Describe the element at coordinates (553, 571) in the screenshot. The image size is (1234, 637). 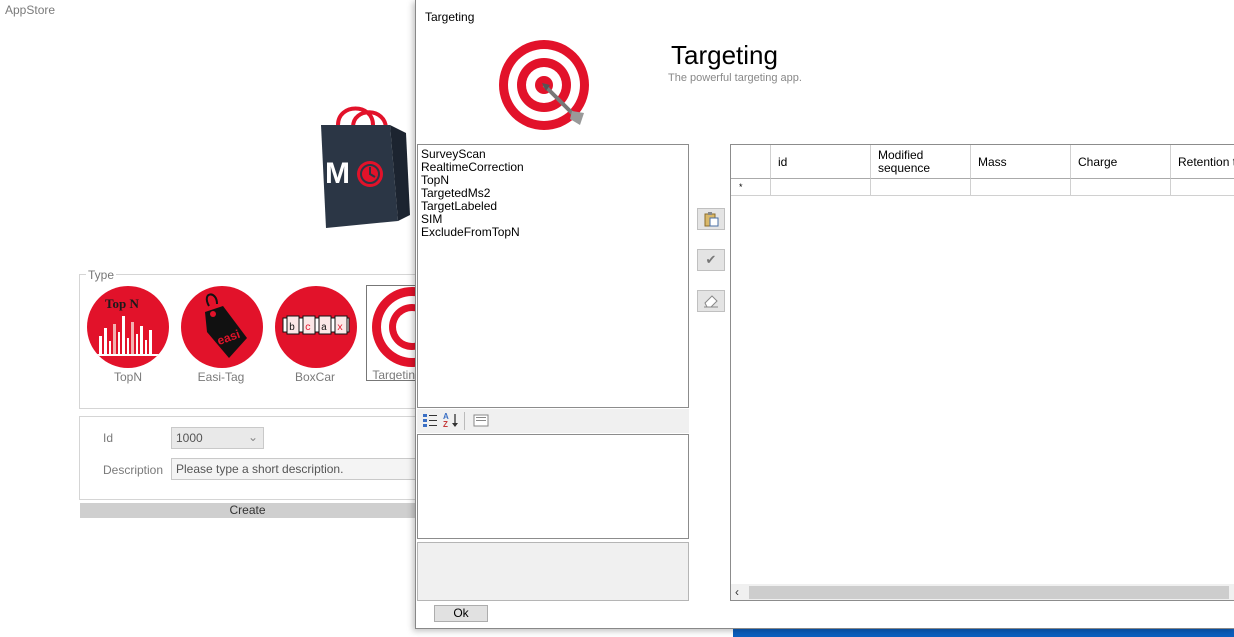
I see `property-description-pane` at that location.